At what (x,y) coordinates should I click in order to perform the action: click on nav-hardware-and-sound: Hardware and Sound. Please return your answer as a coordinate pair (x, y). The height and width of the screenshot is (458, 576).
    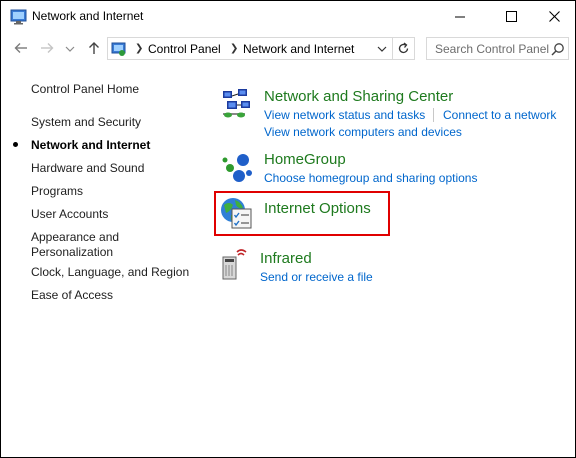
    Looking at the image, I should click on (87, 168).